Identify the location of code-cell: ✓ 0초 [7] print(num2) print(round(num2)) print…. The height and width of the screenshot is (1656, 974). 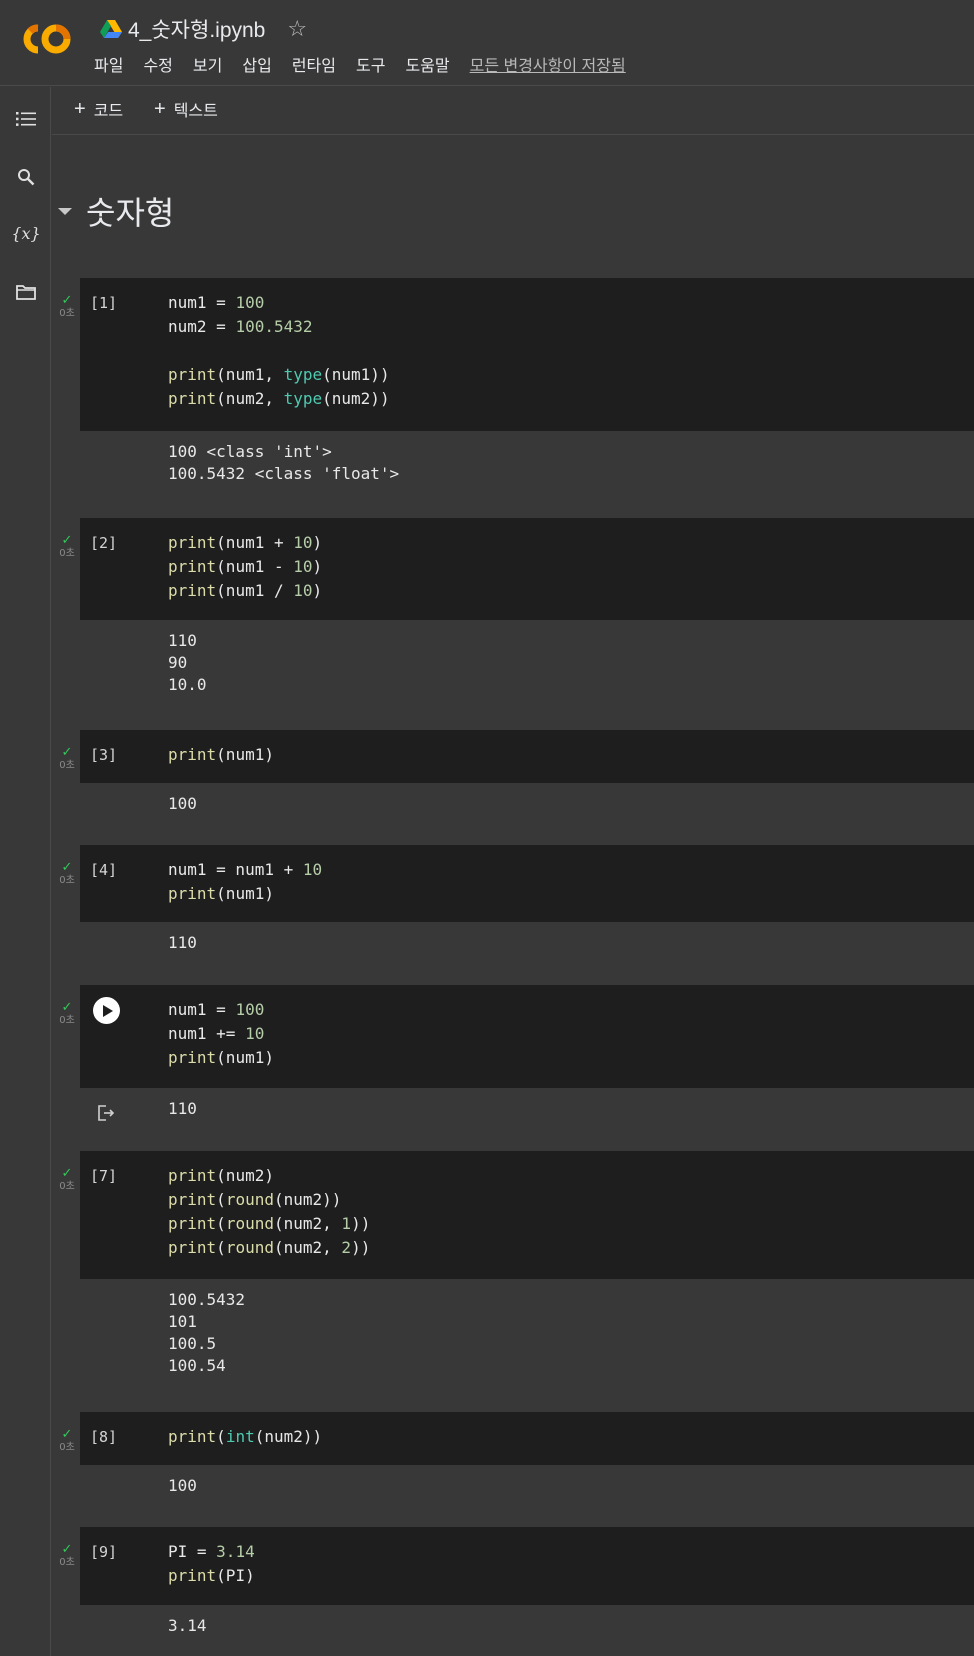
(513, 1280).